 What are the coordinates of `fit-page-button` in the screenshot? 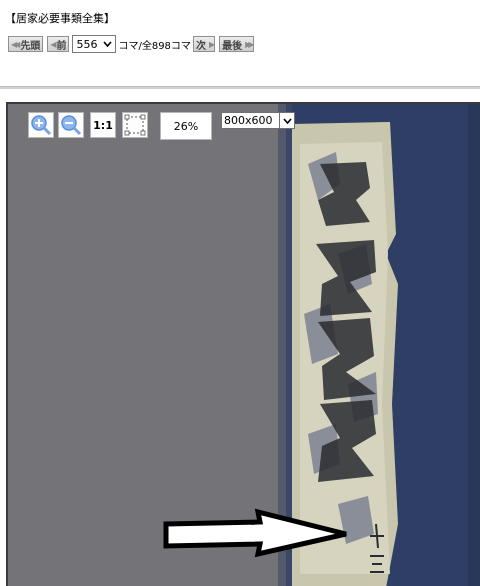 It's located at (135, 125).